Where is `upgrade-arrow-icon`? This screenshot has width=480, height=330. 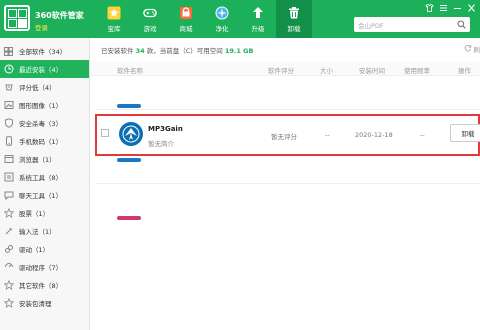 upgrade-arrow-icon is located at coordinates (258, 13).